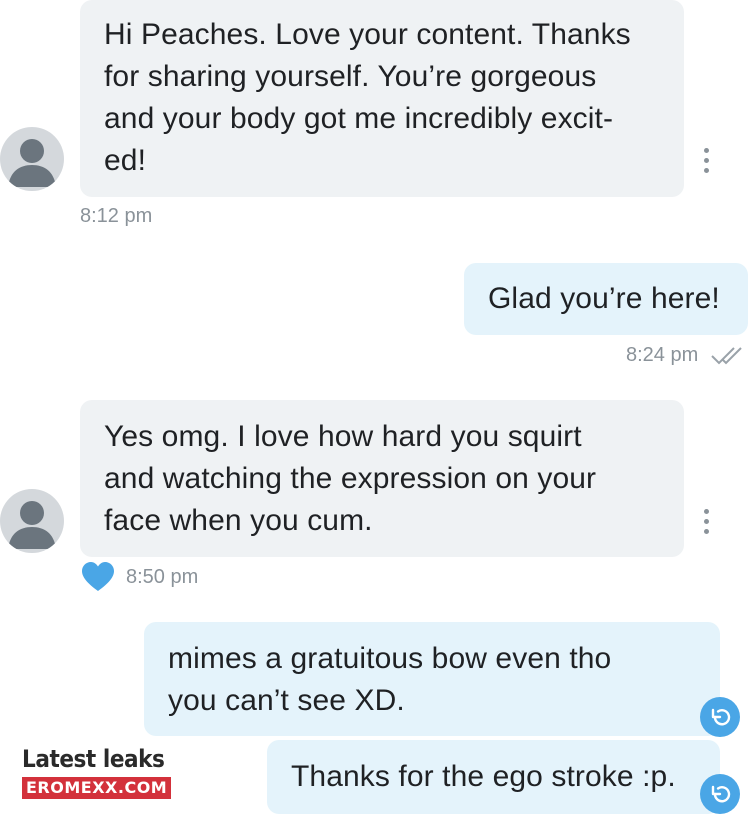 The width and height of the screenshot is (748, 816). I want to click on message-text: Glad you’re here!, so click(604, 298).